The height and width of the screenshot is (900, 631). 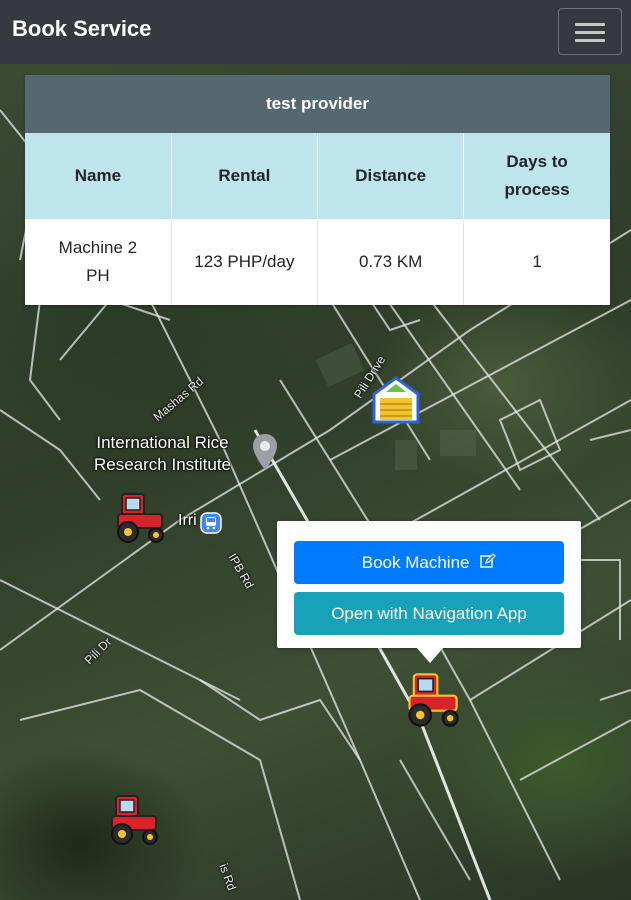 What do you see at coordinates (488, 563) in the screenshot?
I see `edit-icon` at bounding box center [488, 563].